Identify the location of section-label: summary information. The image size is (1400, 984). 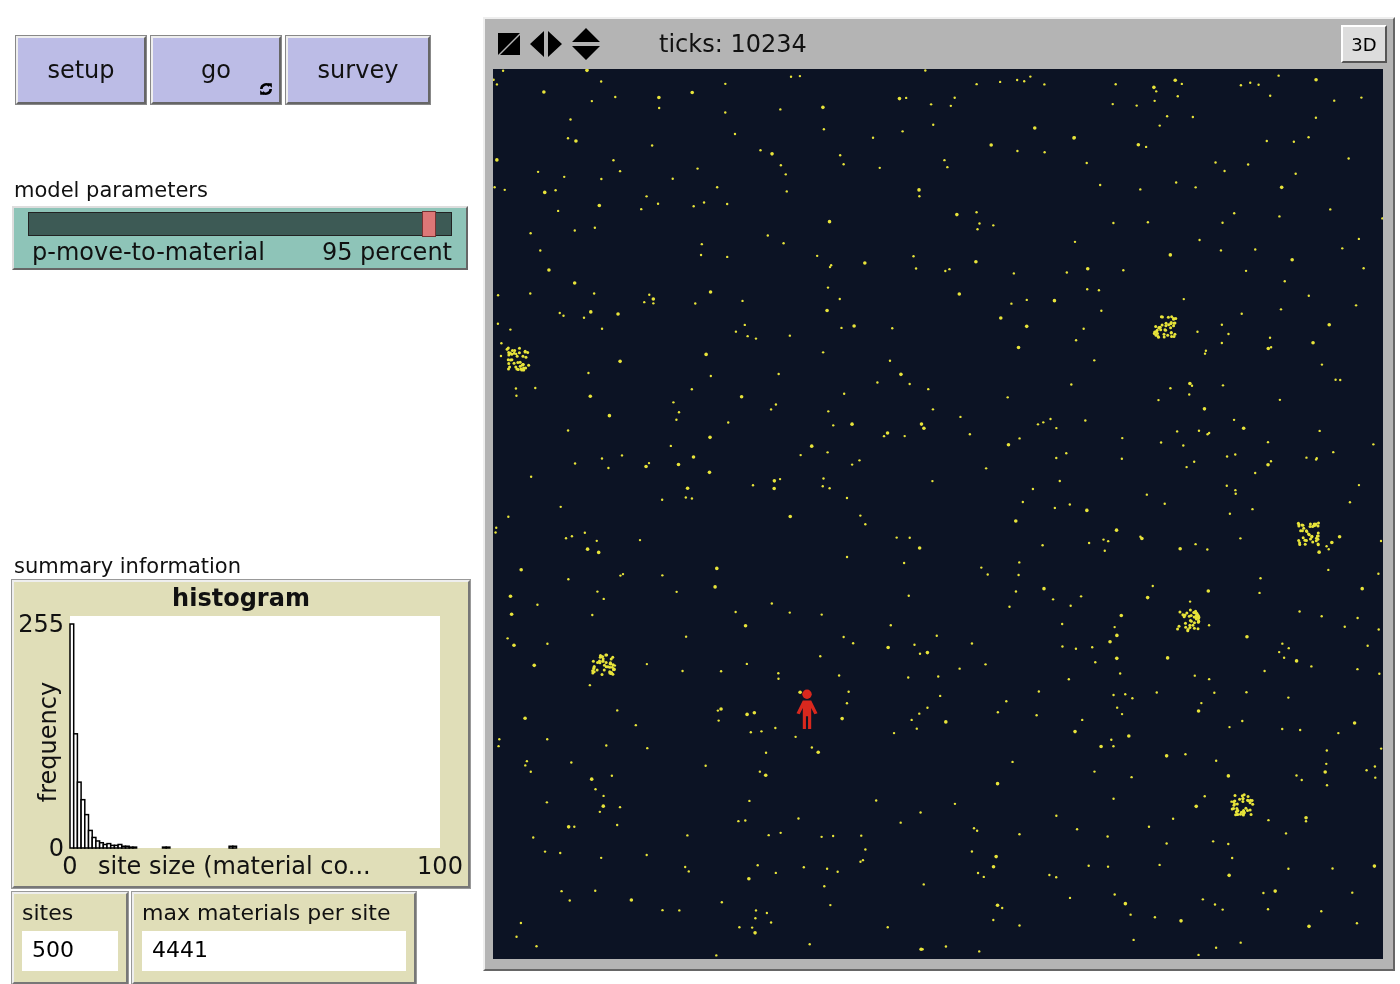
(128, 566).